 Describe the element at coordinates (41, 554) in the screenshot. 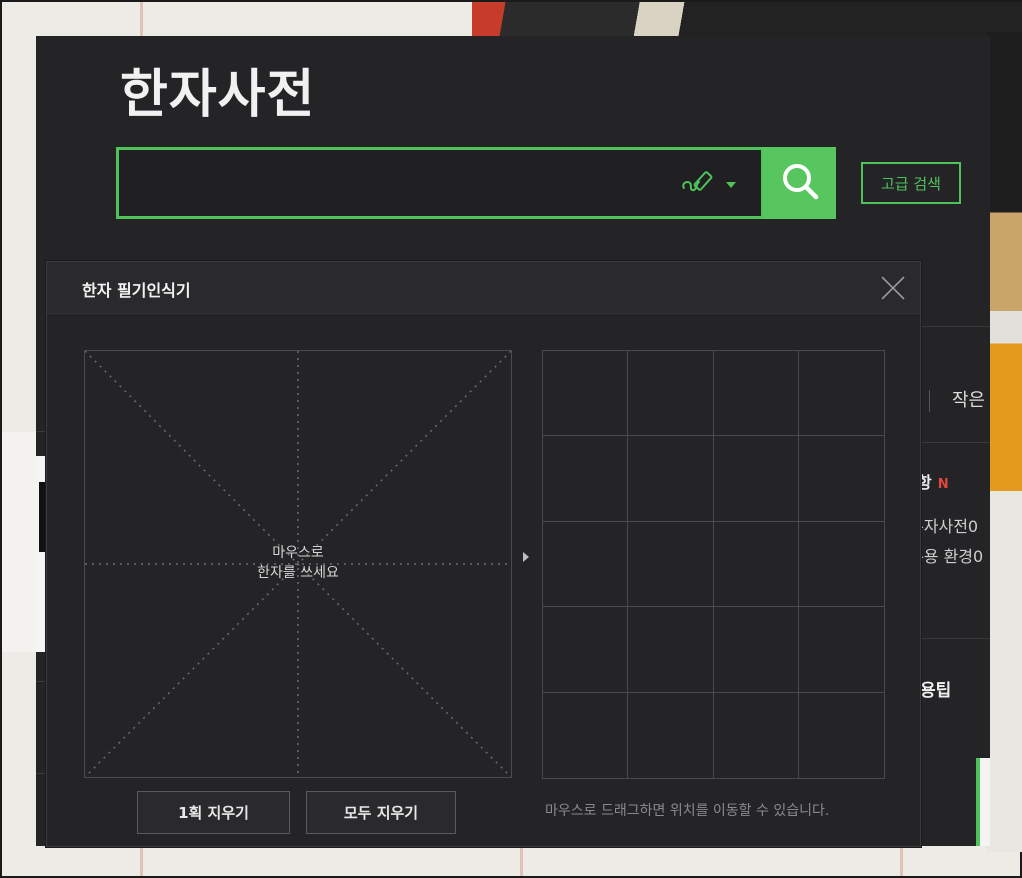

I see `partial-banner-left` at that location.